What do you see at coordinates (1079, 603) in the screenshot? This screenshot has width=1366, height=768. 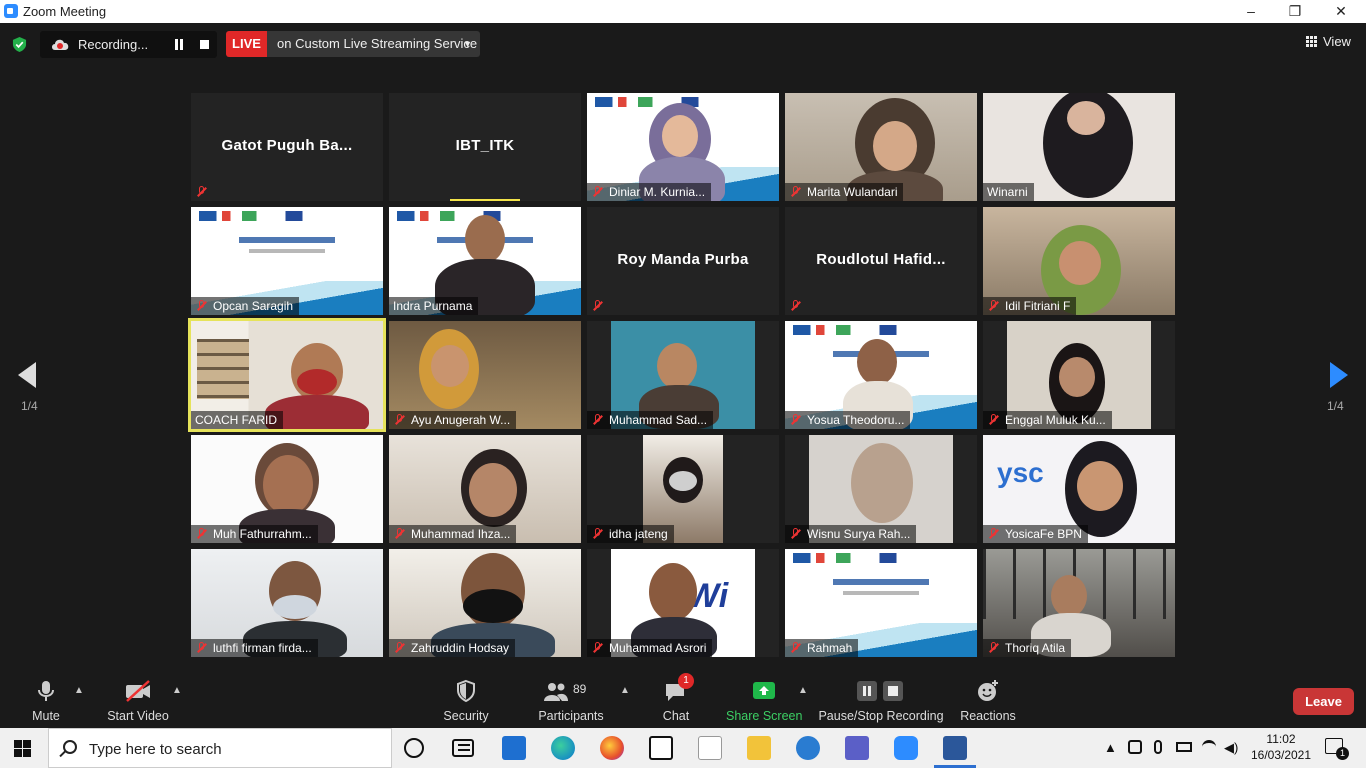 I see `participant-tile: Thoriq Atila` at bounding box center [1079, 603].